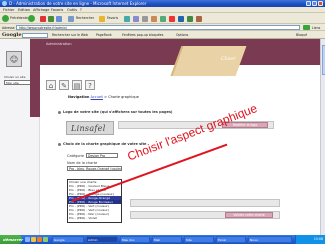  I want to click on menu-item-file: Fichier, so click(8, 10).